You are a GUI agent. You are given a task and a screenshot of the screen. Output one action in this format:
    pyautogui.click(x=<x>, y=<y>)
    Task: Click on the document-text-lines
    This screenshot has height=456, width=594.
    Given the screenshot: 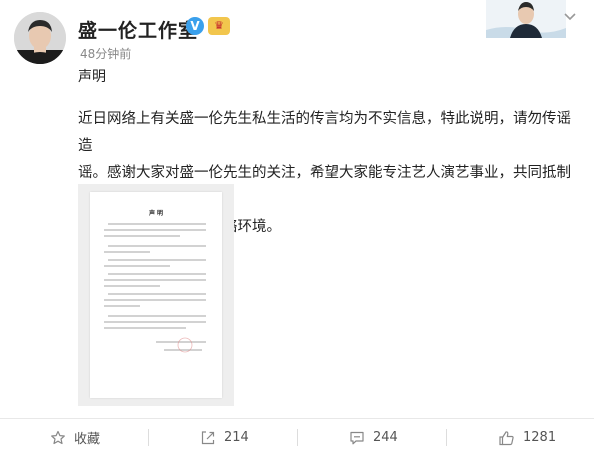 What is the action you would take?
    pyautogui.click(x=155, y=288)
    